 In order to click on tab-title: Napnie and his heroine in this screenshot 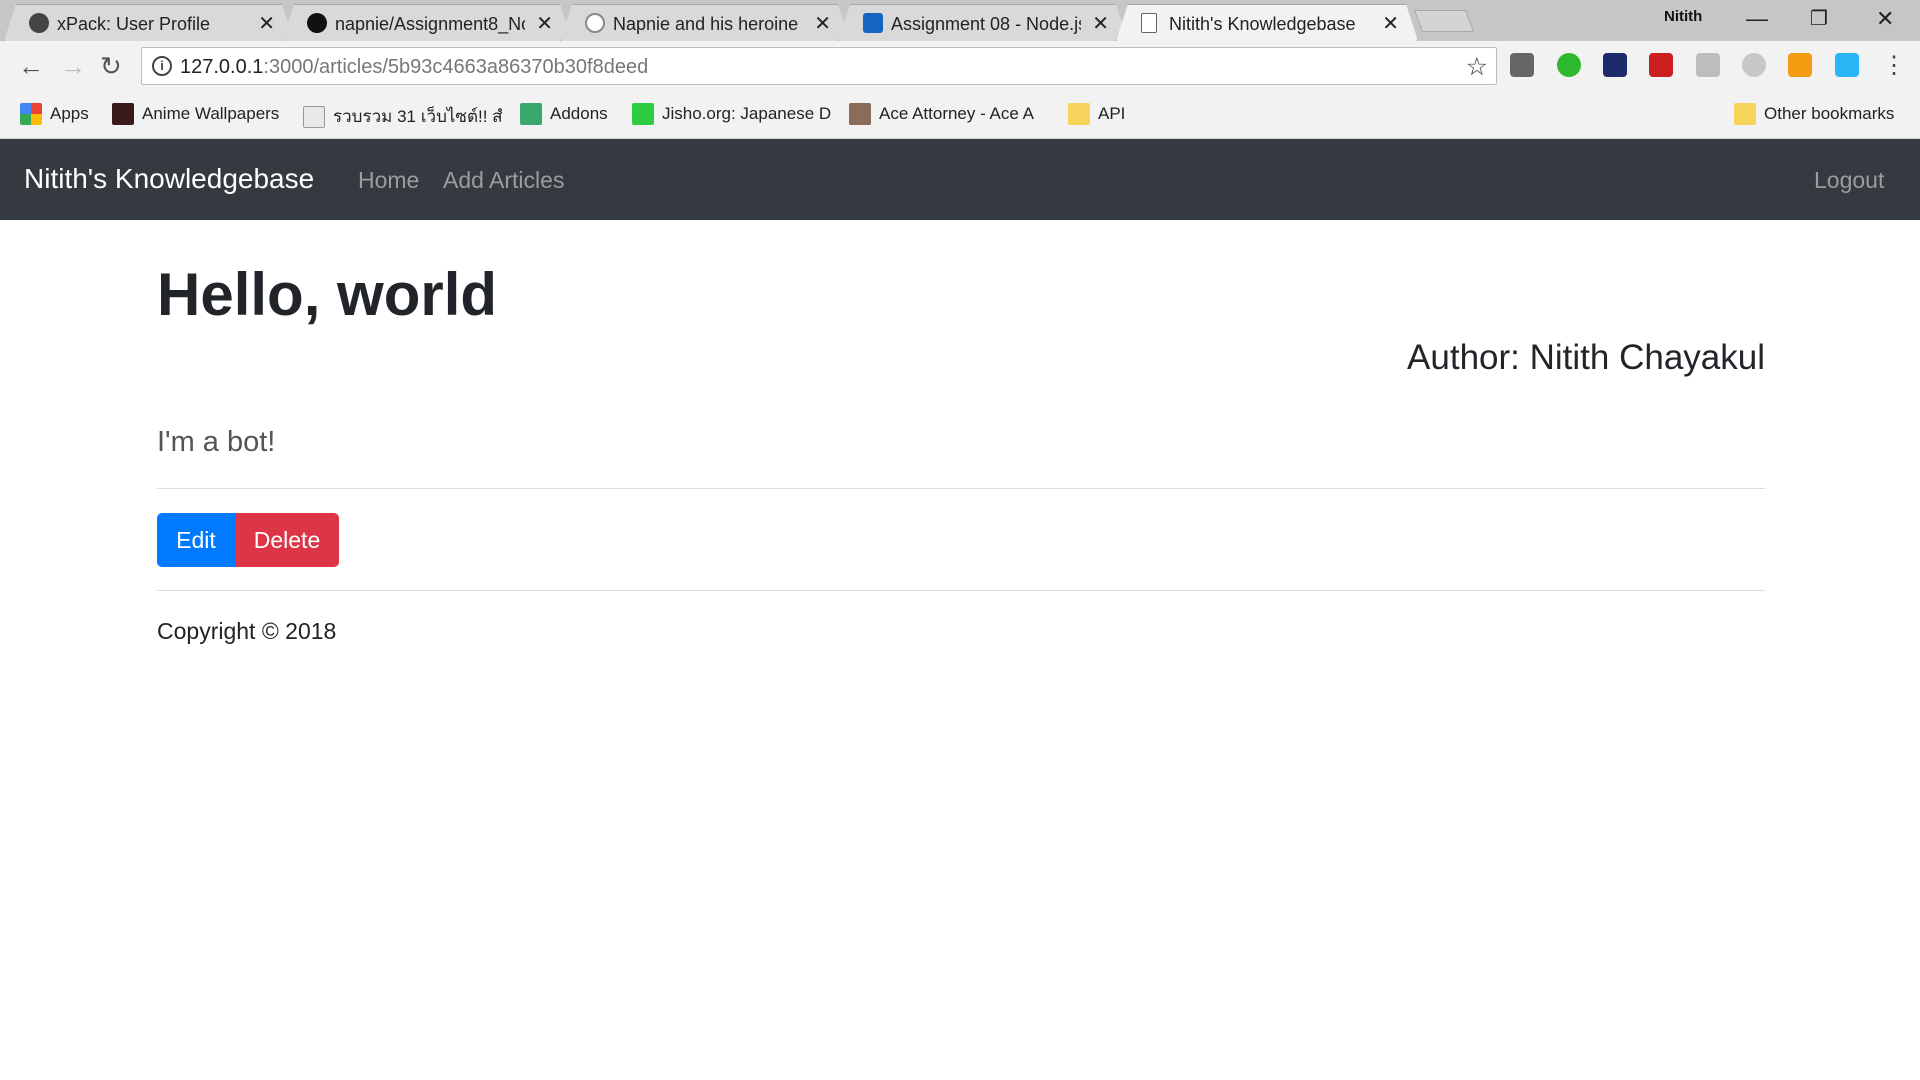, I will do `click(706, 24)`.